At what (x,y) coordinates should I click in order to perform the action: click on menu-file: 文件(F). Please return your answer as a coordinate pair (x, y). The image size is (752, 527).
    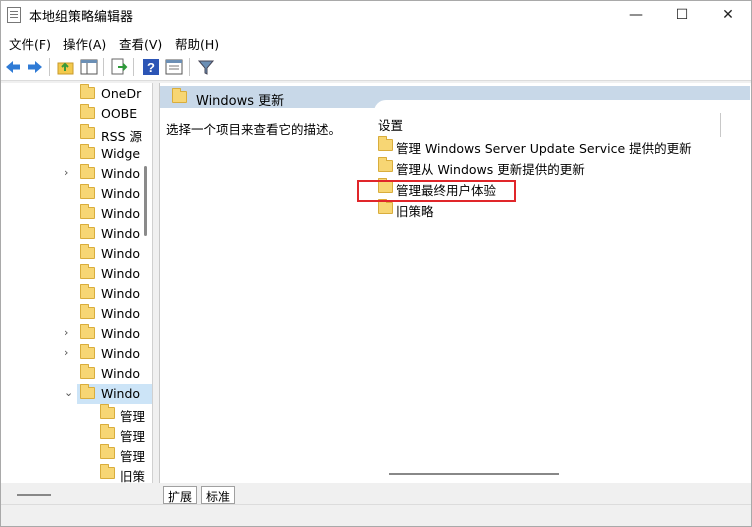
    Looking at the image, I should click on (30, 43).